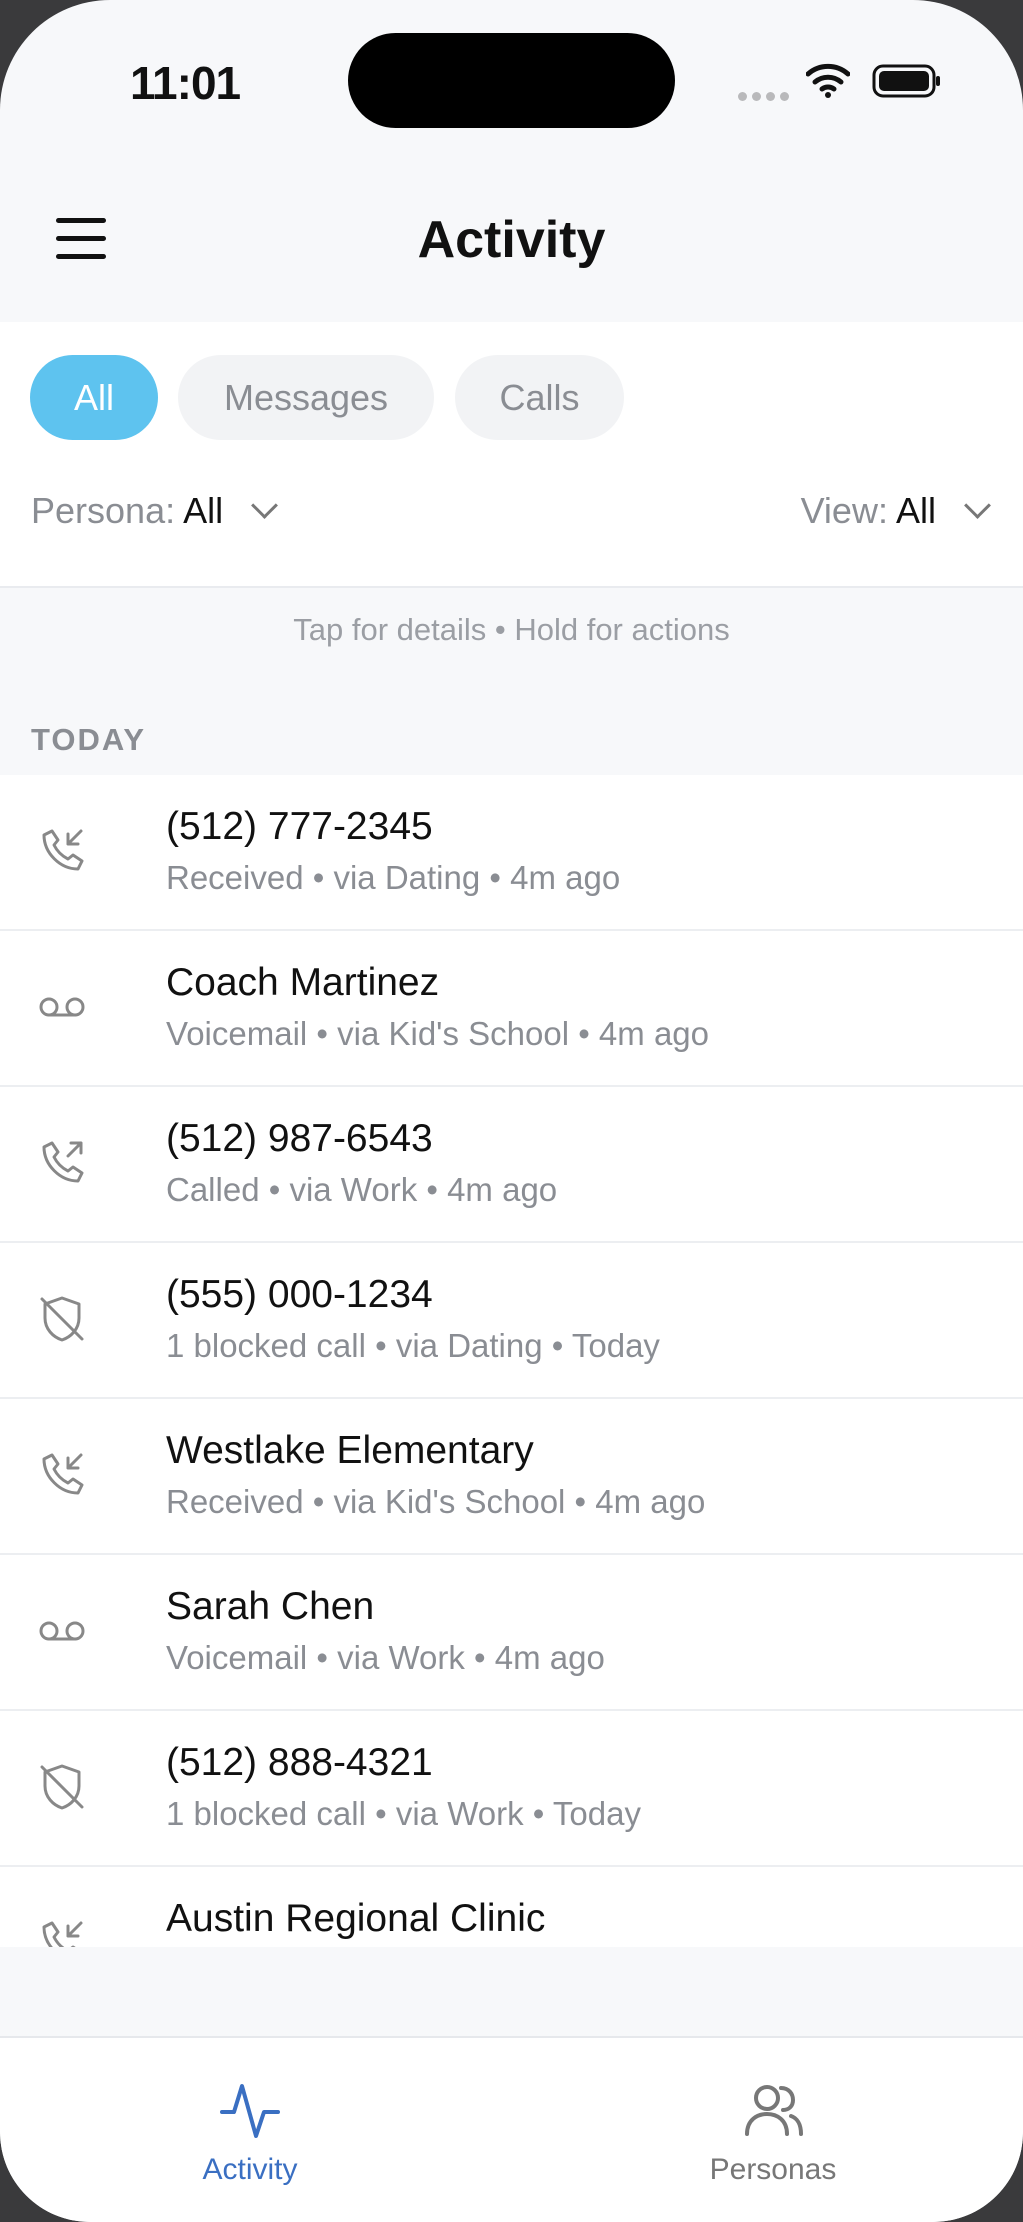  Describe the element at coordinates (436, 1501) in the screenshot. I see `item-meta: Received • via Kid's School • 4m ago` at that location.